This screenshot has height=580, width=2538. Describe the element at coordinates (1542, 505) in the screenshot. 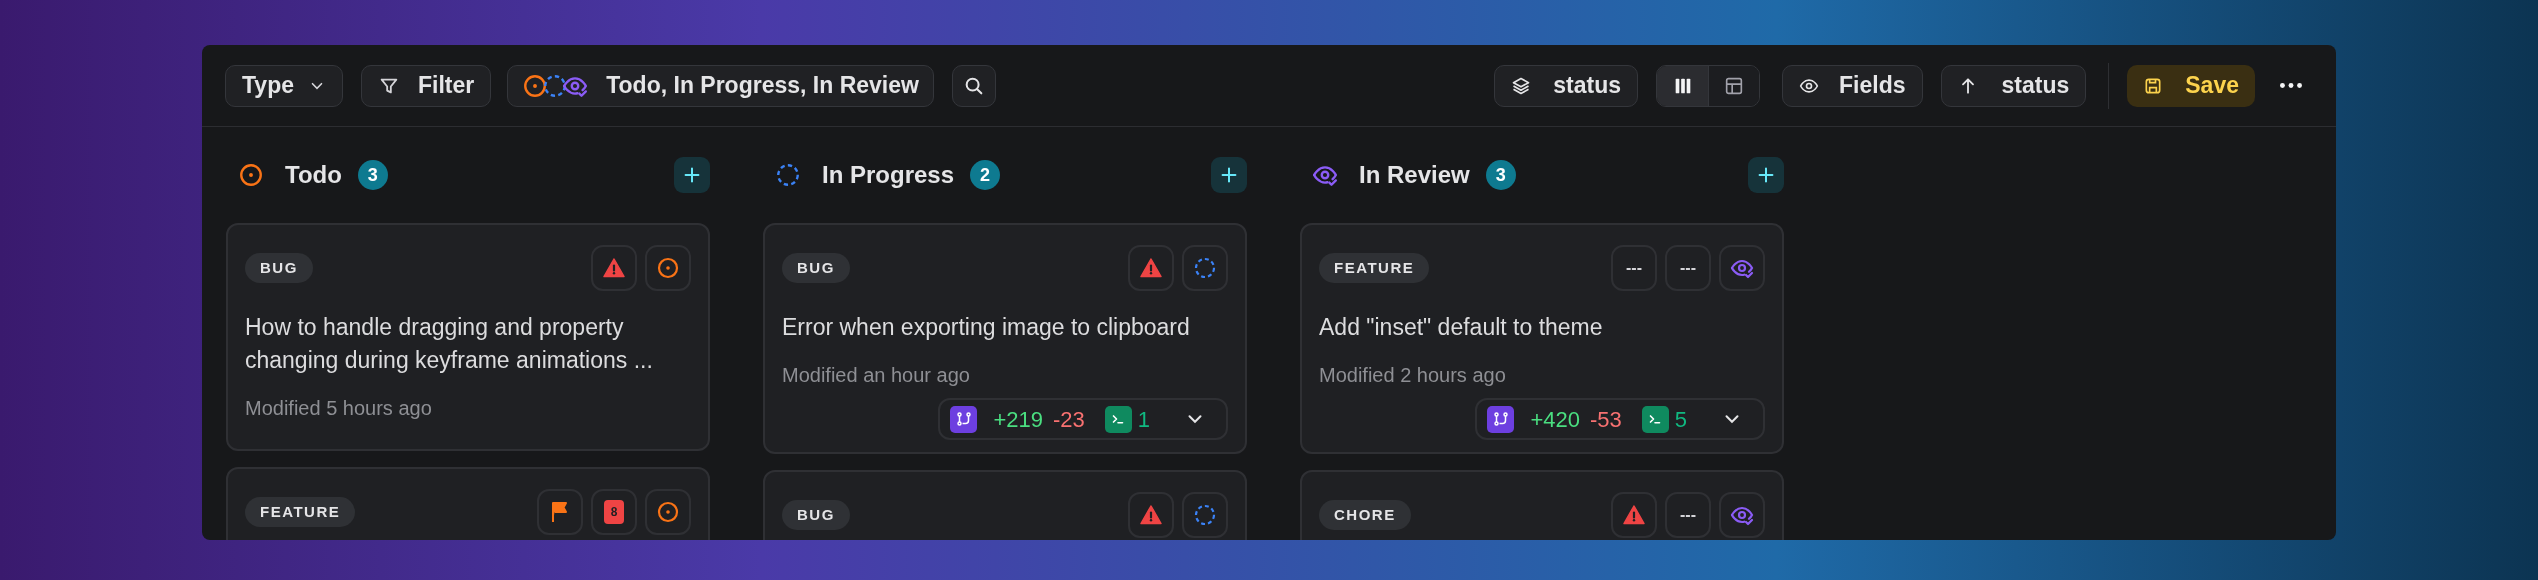

I see `issue-card: CHORE ---` at that location.